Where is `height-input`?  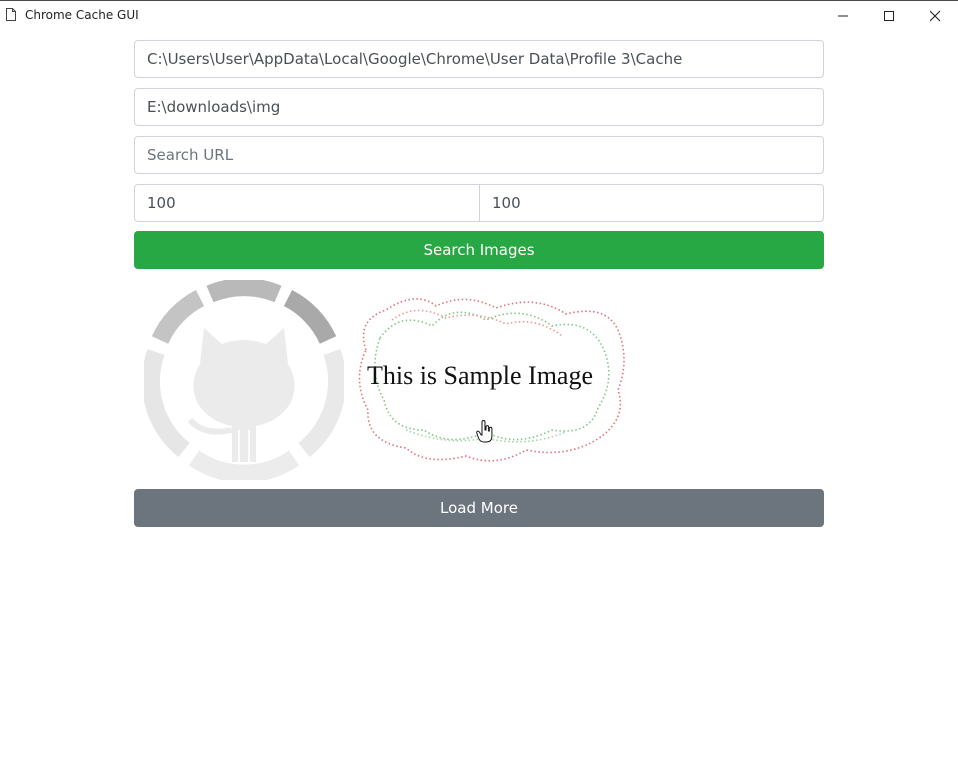 height-input is located at coordinates (651, 203).